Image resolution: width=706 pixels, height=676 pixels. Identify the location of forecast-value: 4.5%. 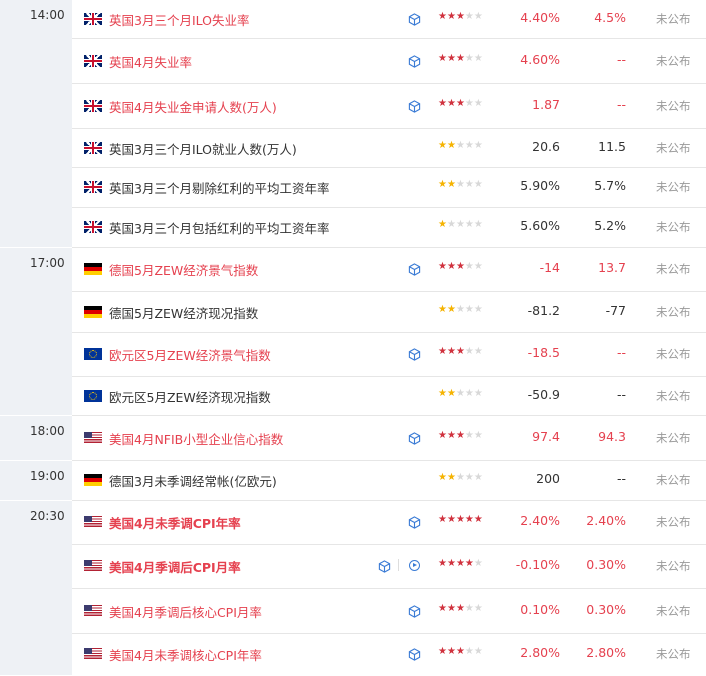
(610, 17).